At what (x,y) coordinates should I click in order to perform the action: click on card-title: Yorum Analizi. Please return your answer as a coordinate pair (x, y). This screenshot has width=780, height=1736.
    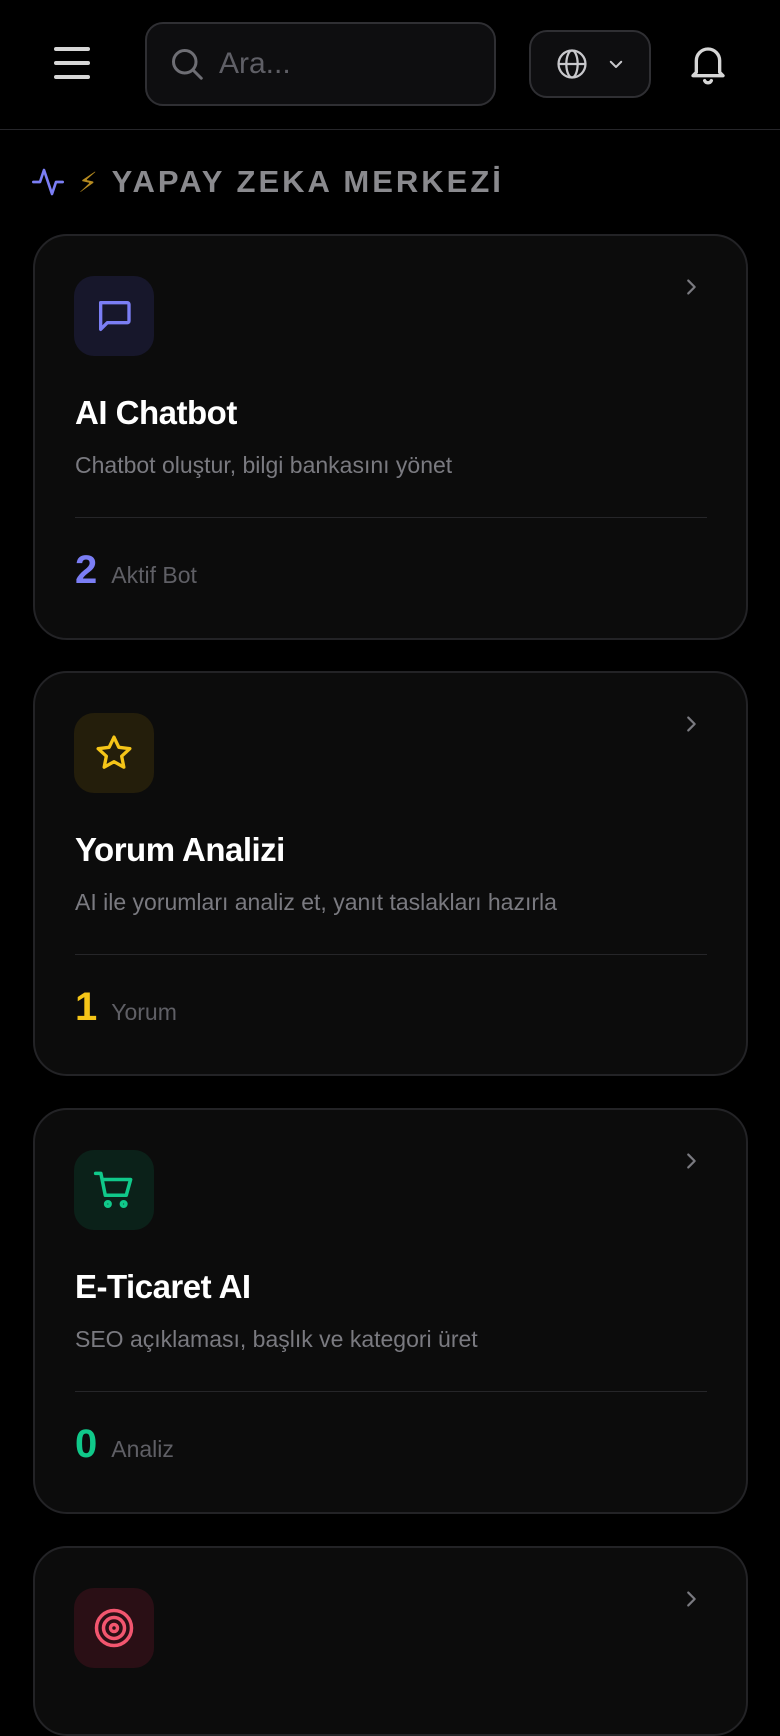
    Looking at the image, I should click on (180, 849).